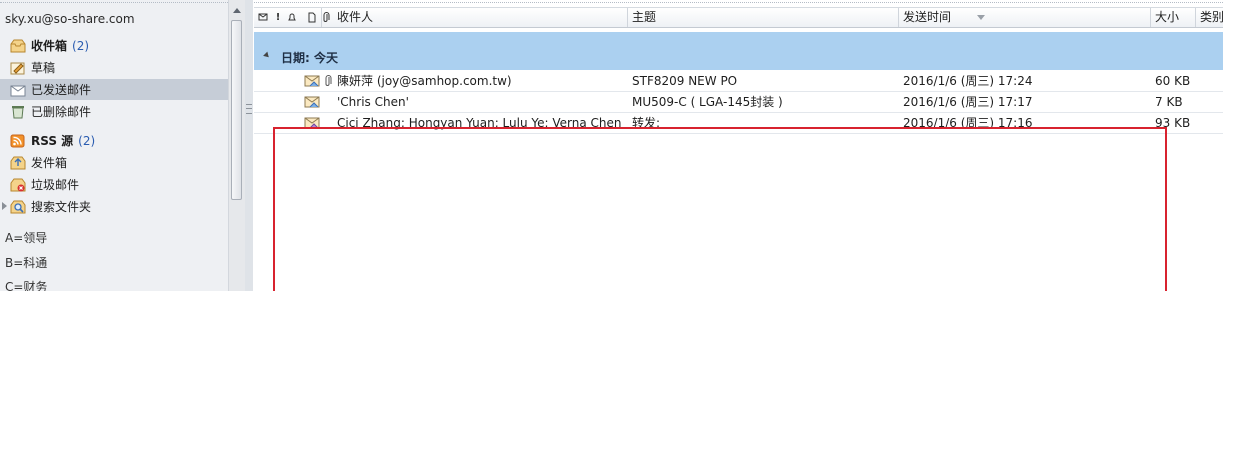 This screenshot has height=460, width=1240. What do you see at coordinates (237, 10) in the screenshot?
I see `scroll-up-icon` at bounding box center [237, 10].